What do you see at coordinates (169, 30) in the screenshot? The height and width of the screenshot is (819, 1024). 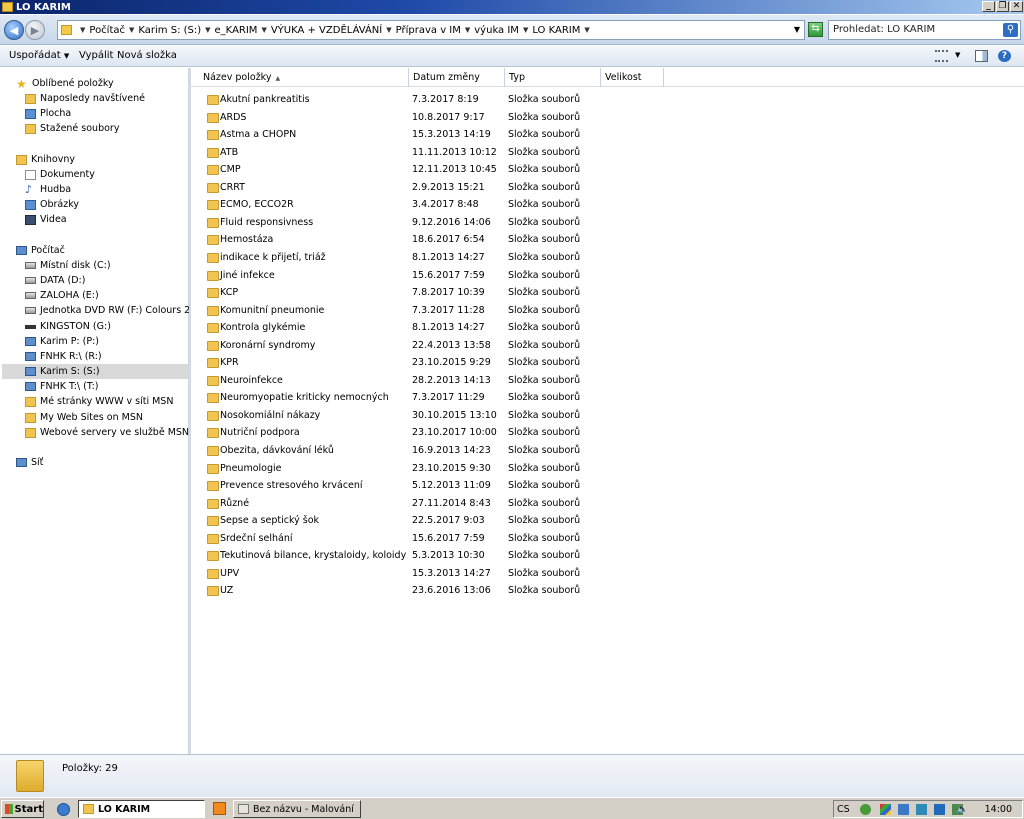 I see `breadcrumb-drive: Karim S: (S:)` at bounding box center [169, 30].